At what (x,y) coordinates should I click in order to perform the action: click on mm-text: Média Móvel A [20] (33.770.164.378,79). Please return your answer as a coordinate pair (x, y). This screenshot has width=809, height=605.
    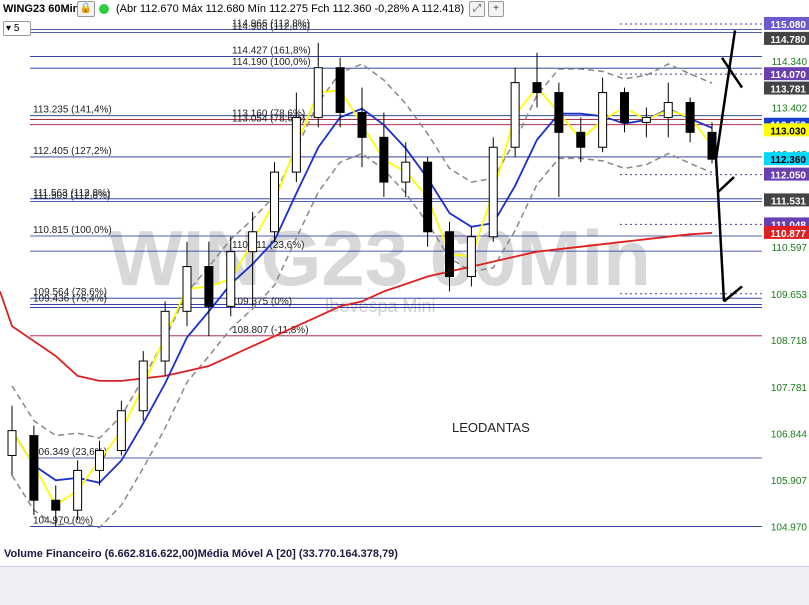
    Looking at the image, I should click on (297, 554).